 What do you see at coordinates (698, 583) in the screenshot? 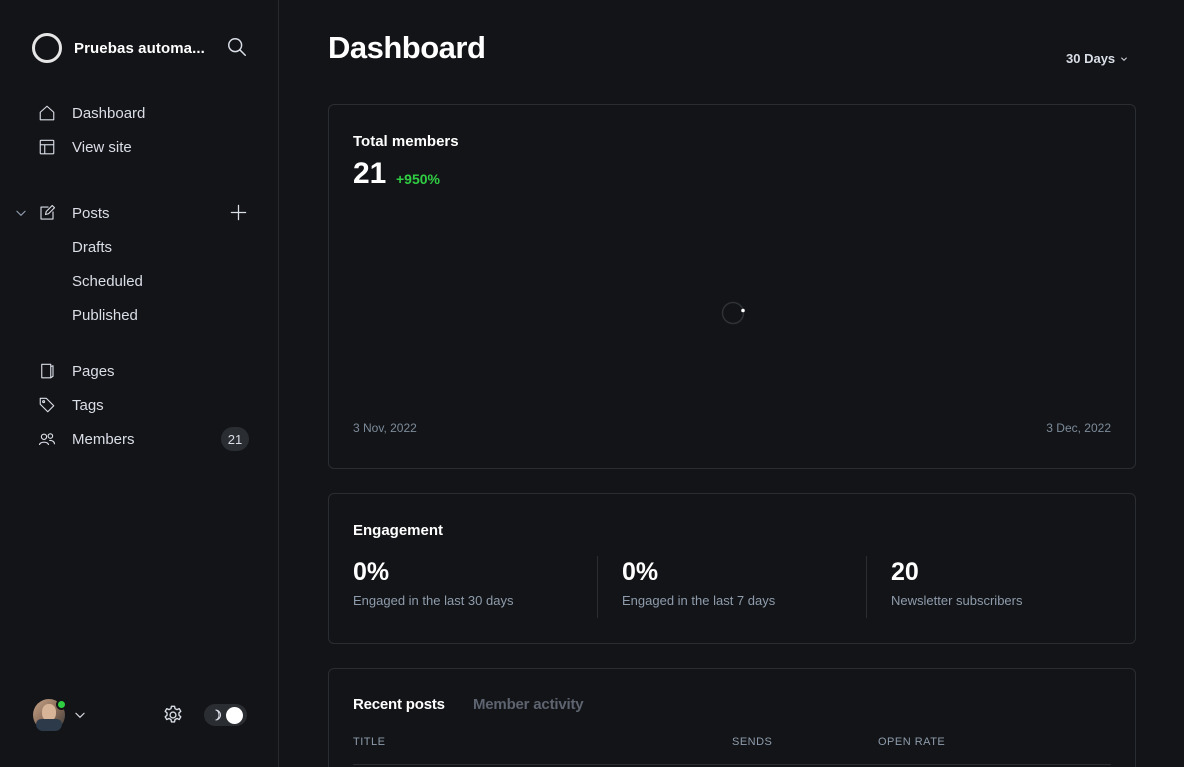
I see `metric-engaged-7: 0% Engaged in the last 7 days` at bounding box center [698, 583].